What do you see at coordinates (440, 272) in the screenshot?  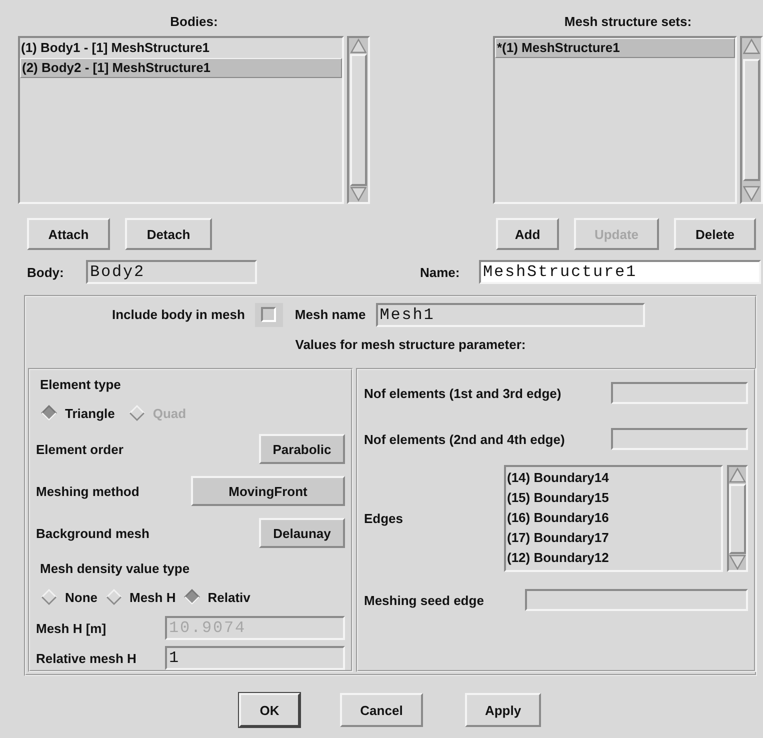 I see `field-label: Name:` at bounding box center [440, 272].